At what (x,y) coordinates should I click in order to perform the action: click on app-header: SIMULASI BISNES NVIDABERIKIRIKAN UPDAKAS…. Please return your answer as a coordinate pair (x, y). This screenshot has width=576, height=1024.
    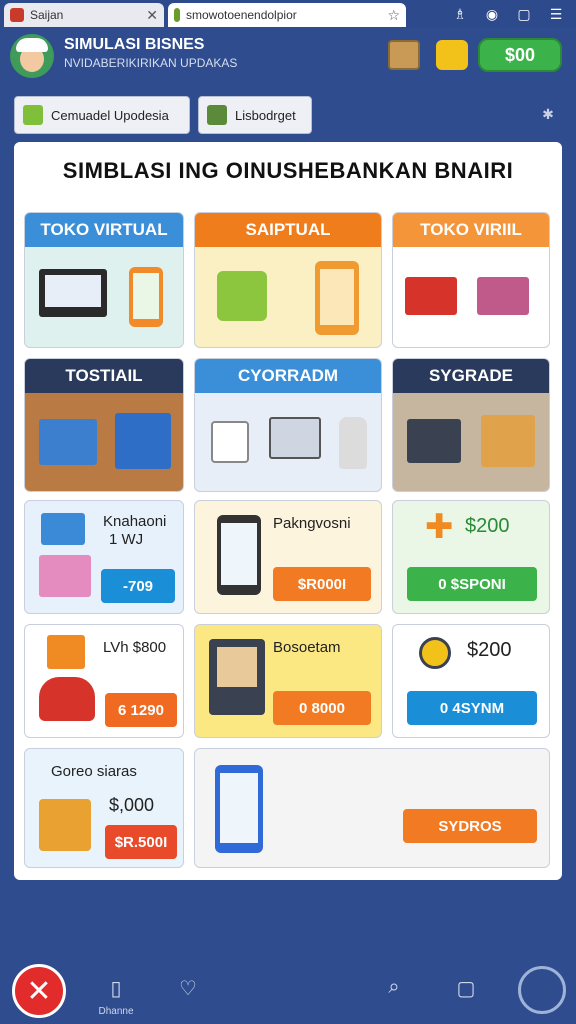
    Looking at the image, I should click on (288, 57).